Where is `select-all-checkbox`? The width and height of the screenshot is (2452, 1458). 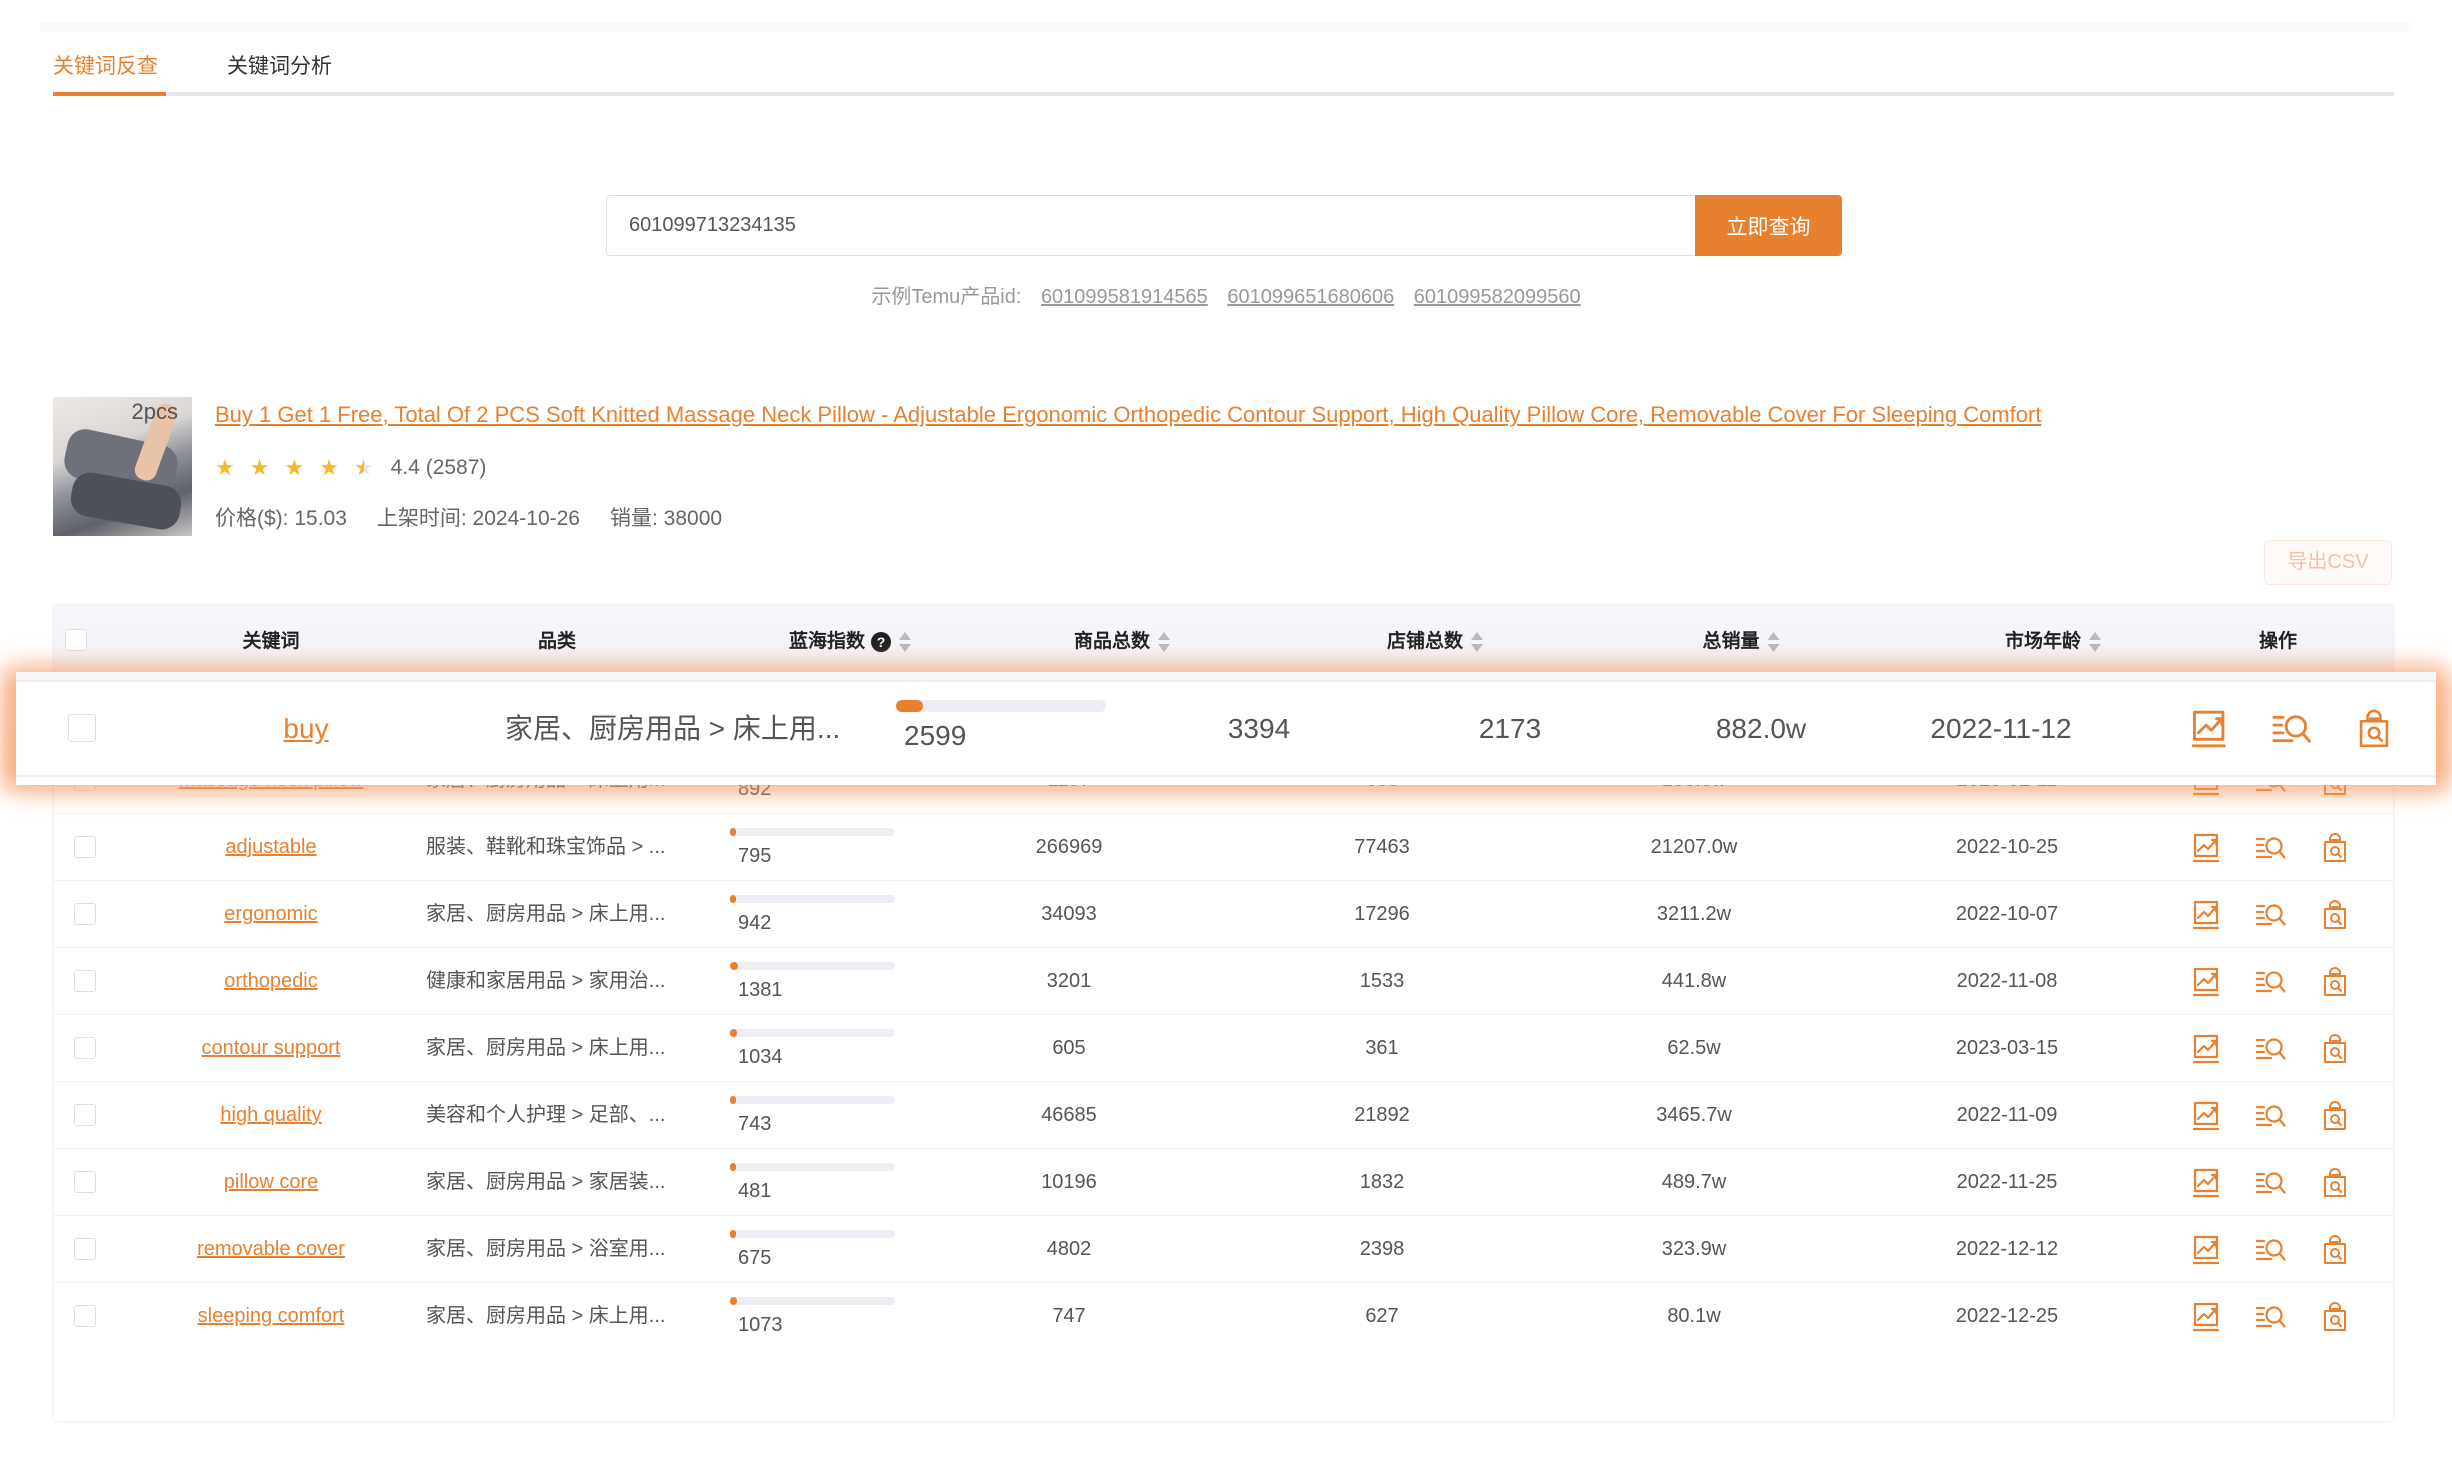
select-all-checkbox is located at coordinates (76, 640).